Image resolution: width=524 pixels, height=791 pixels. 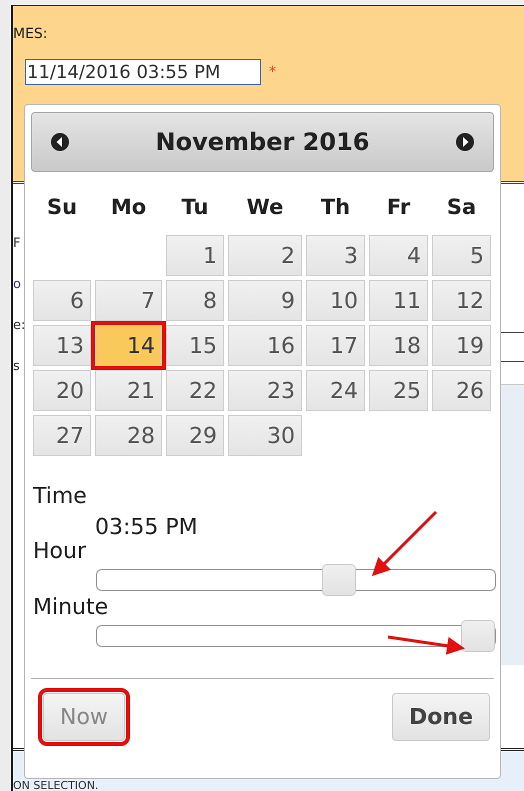 What do you see at coordinates (71, 607) in the screenshot?
I see `slider-label: Minute` at bounding box center [71, 607].